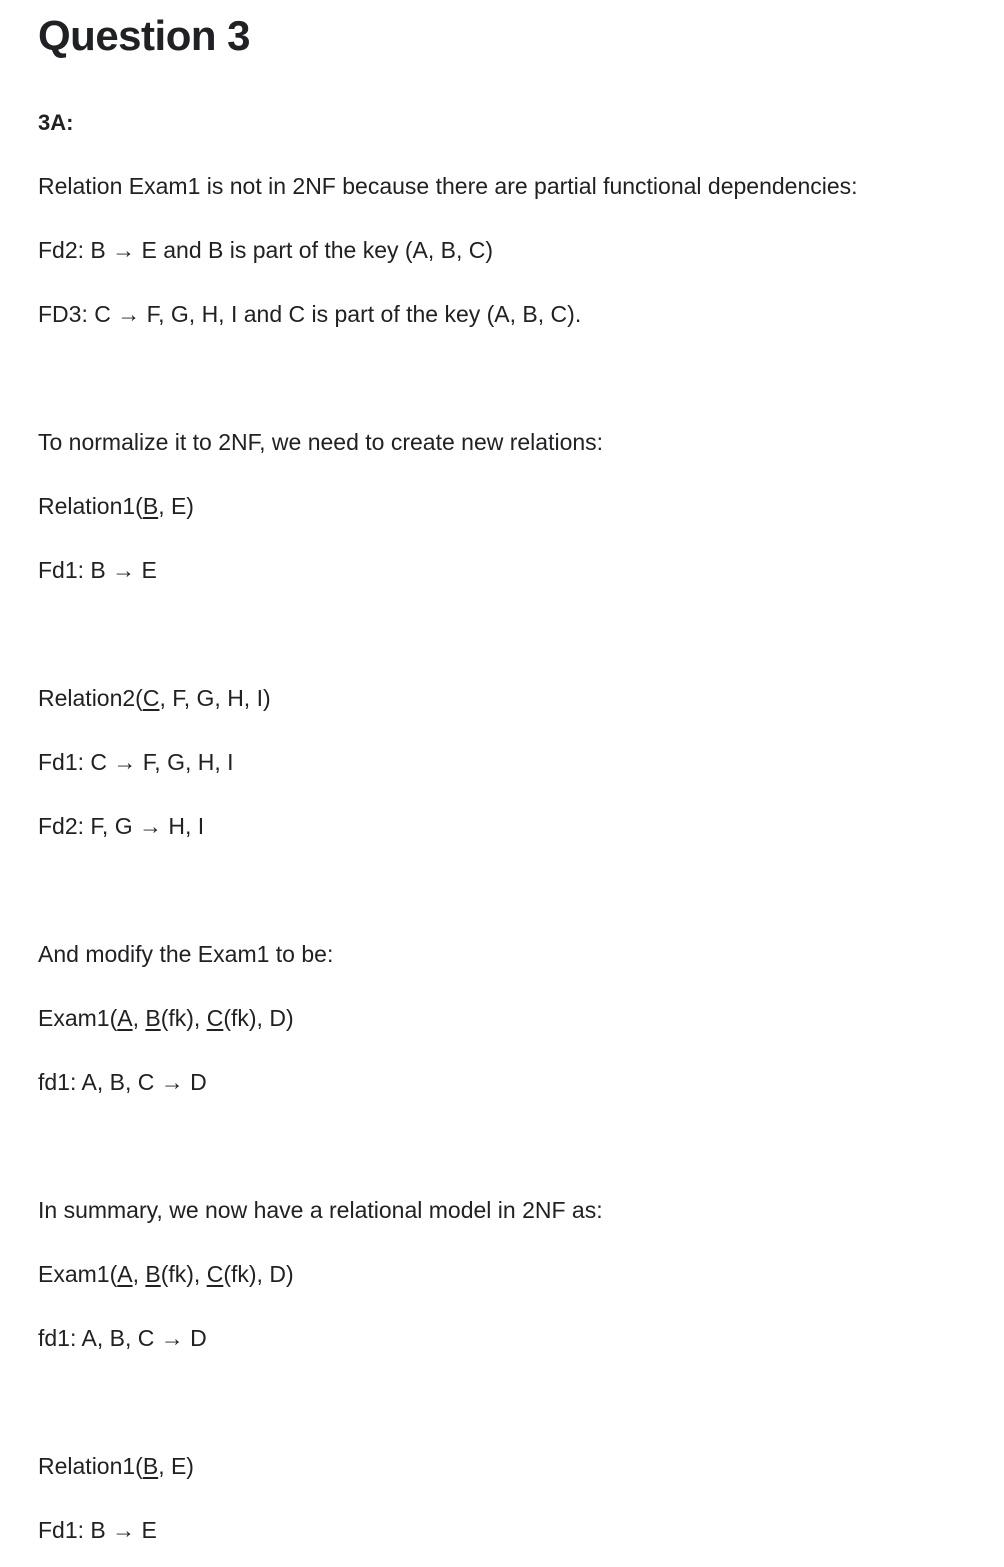 This screenshot has width=1004, height=1567. I want to click on relation2-fd1: Fd1: C → F, G, H, I, so click(136, 762).